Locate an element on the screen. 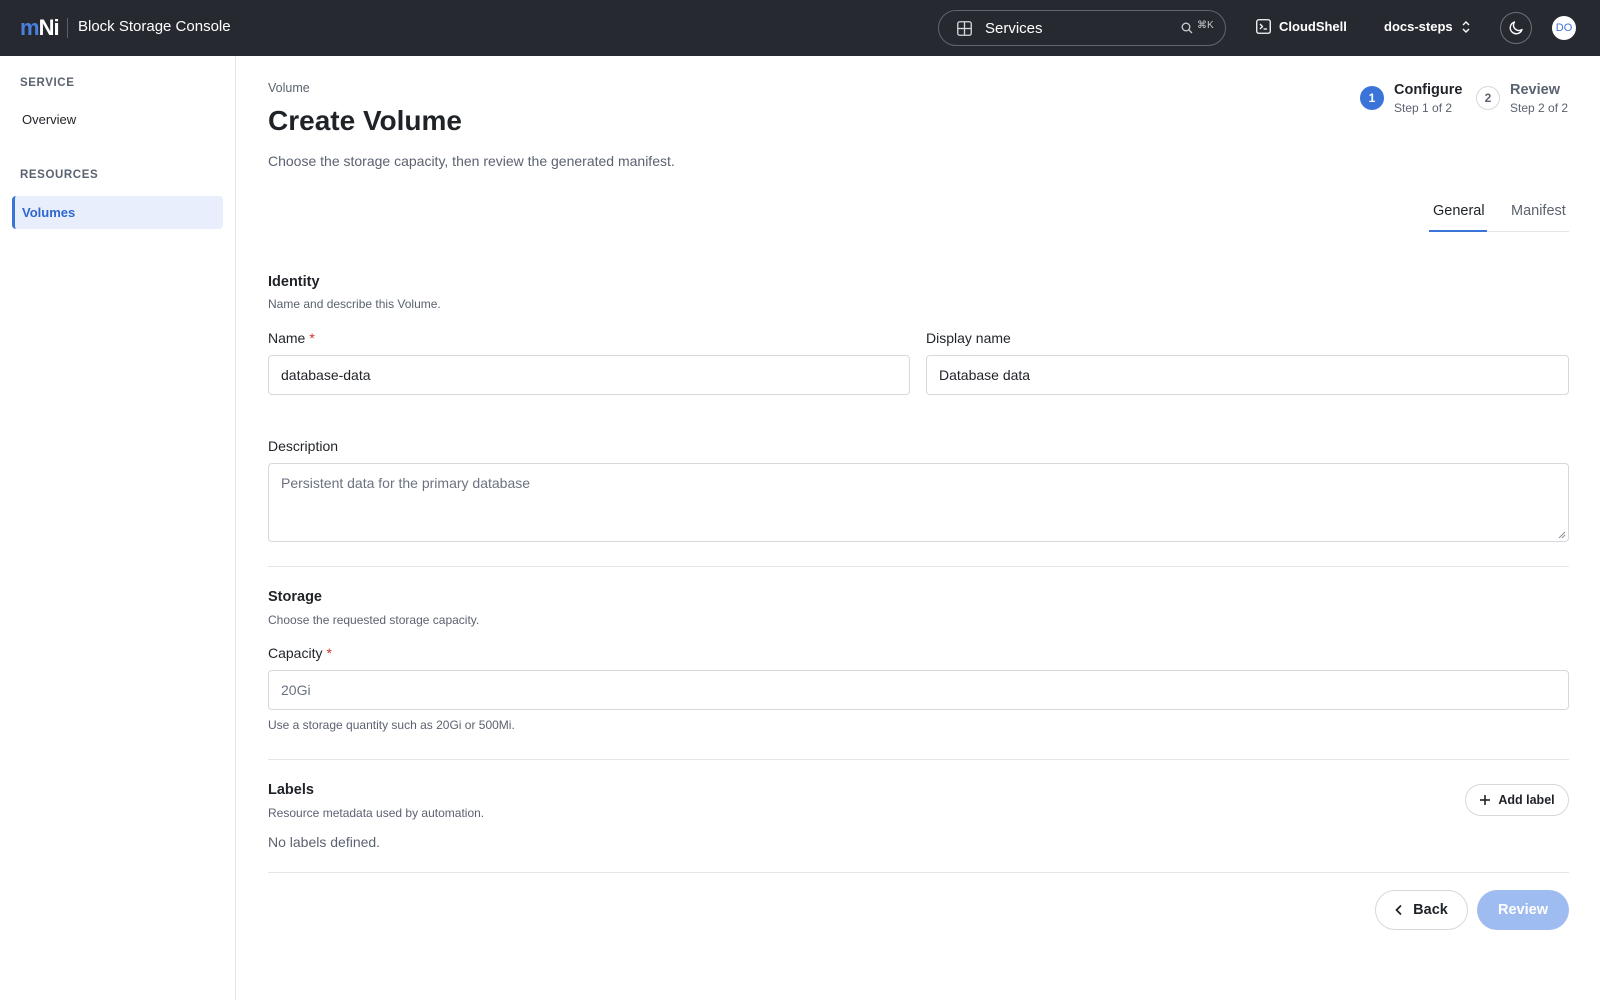 The width and height of the screenshot is (1600, 1000). description-label: Description is located at coordinates (303, 446).